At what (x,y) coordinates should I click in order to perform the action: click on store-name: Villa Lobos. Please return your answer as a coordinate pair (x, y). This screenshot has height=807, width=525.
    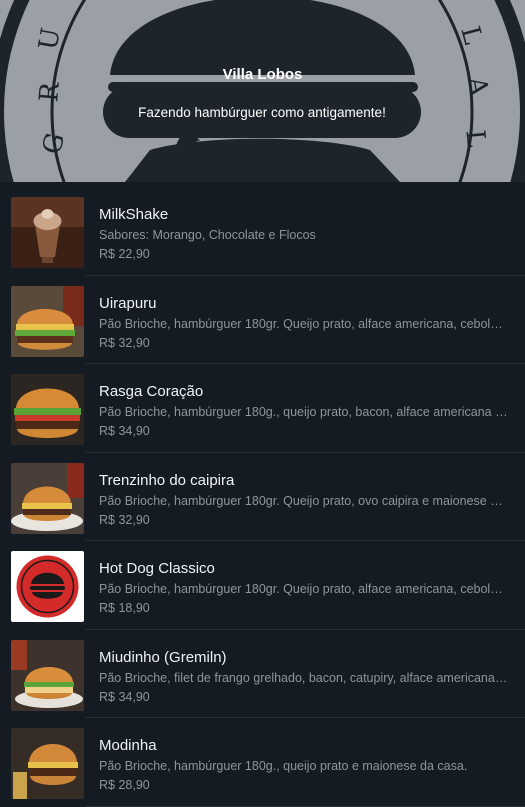
    Looking at the image, I should click on (262, 74).